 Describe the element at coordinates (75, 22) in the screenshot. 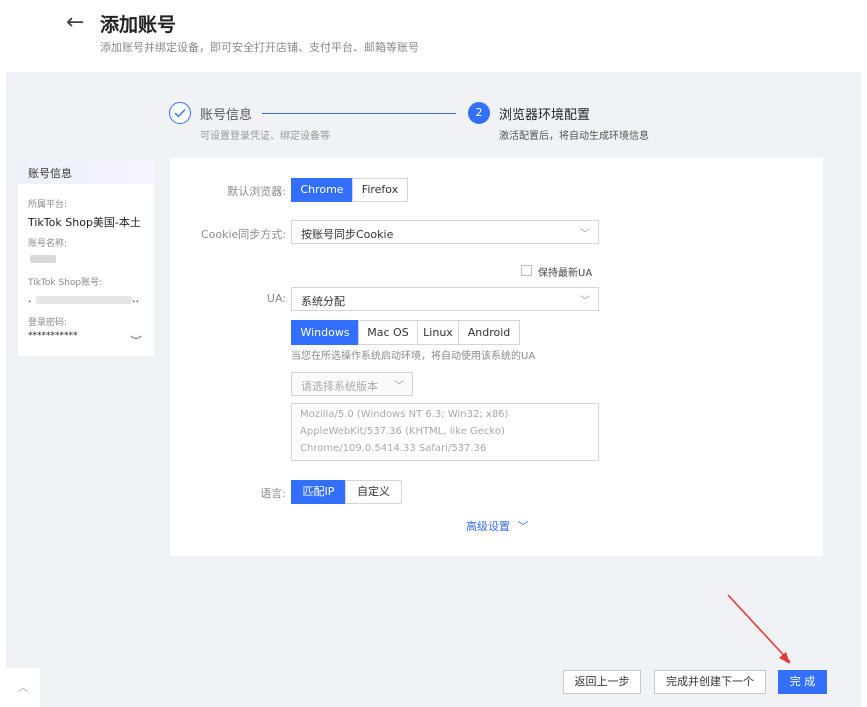

I see `back-arrow-icon: ←` at that location.